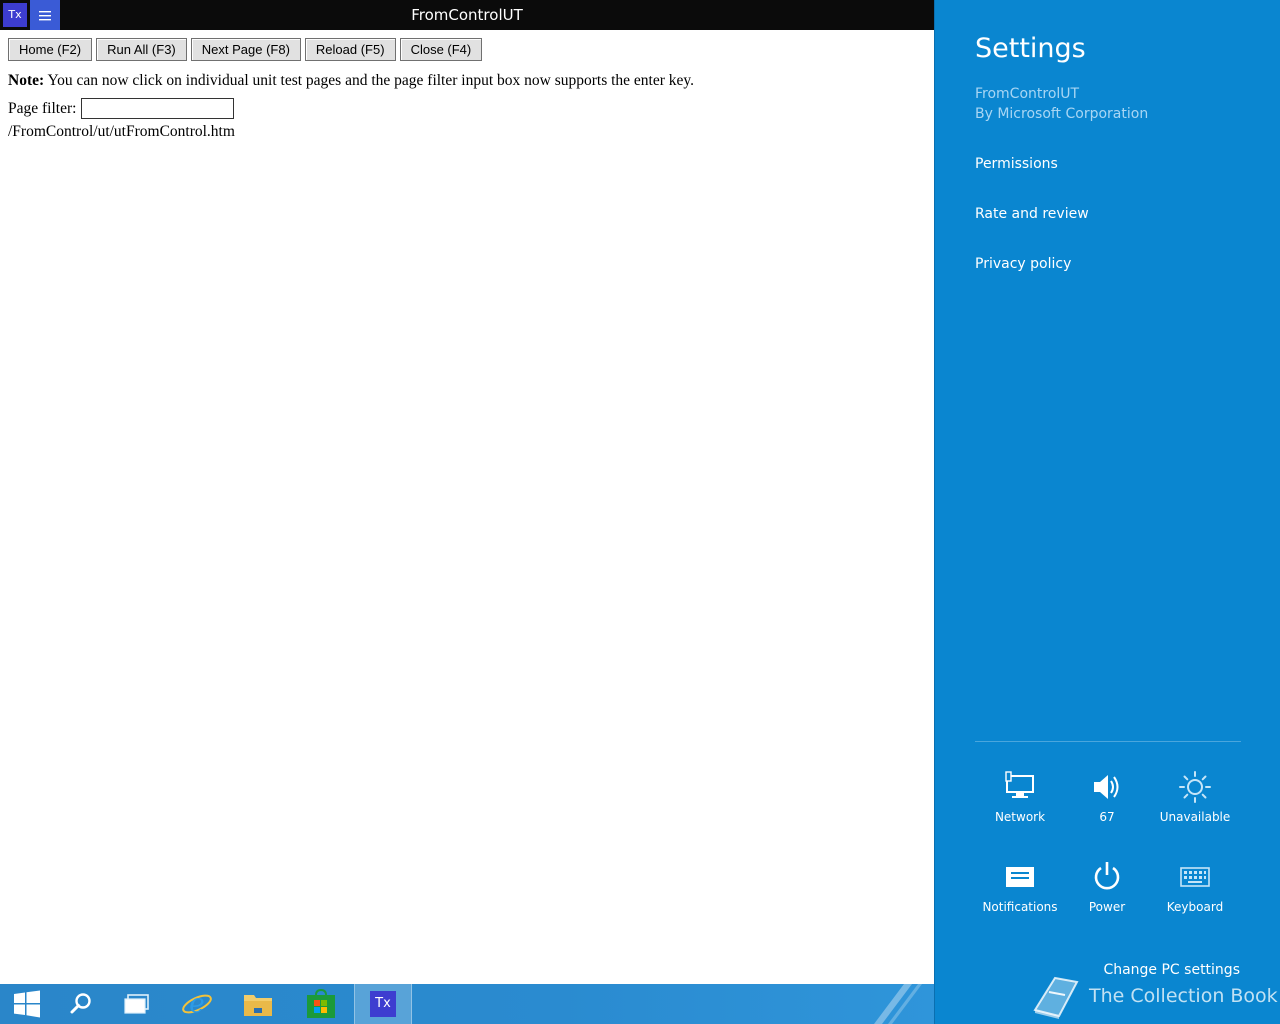 The height and width of the screenshot is (1024, 1280). I want to click on internet-explorer-icon: e, so click(197, 1004).